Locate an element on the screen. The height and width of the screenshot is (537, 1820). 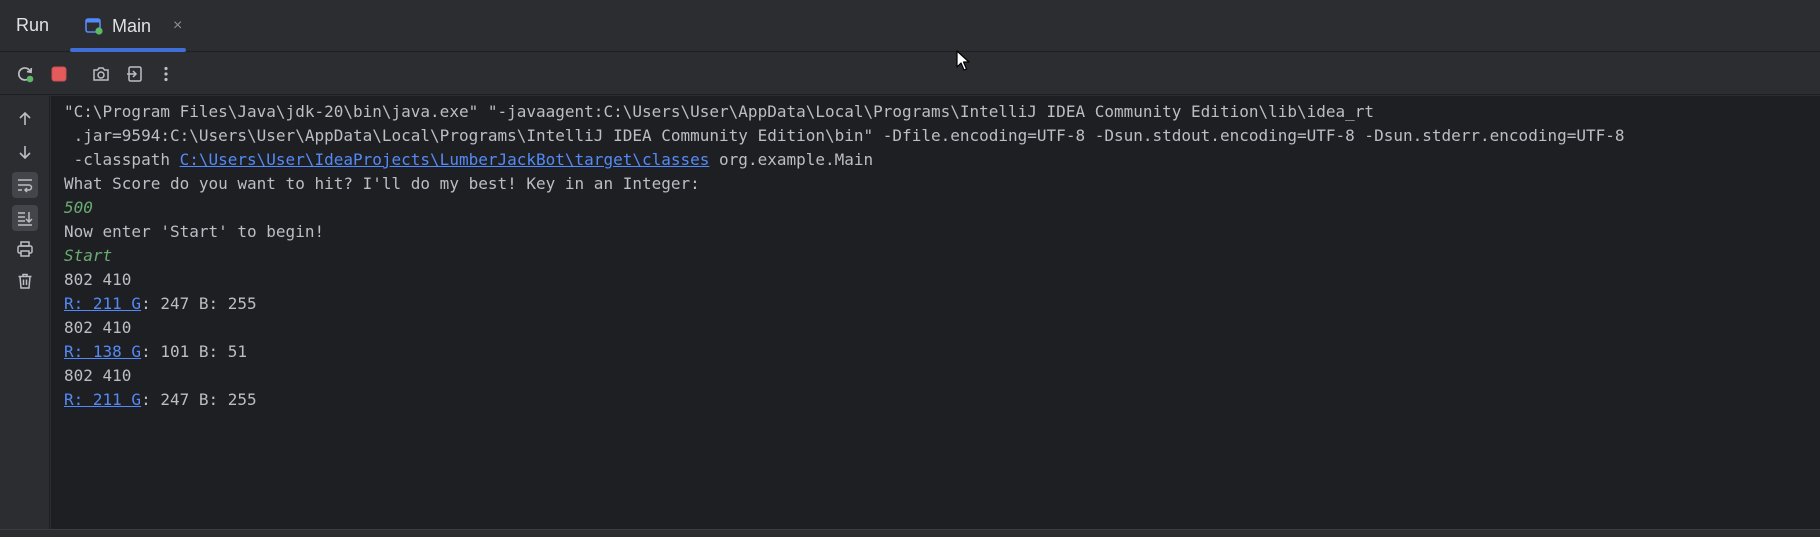
rgb-output-line: R: 138 G: 101 B: 51 is located at coordinates (155, 352).